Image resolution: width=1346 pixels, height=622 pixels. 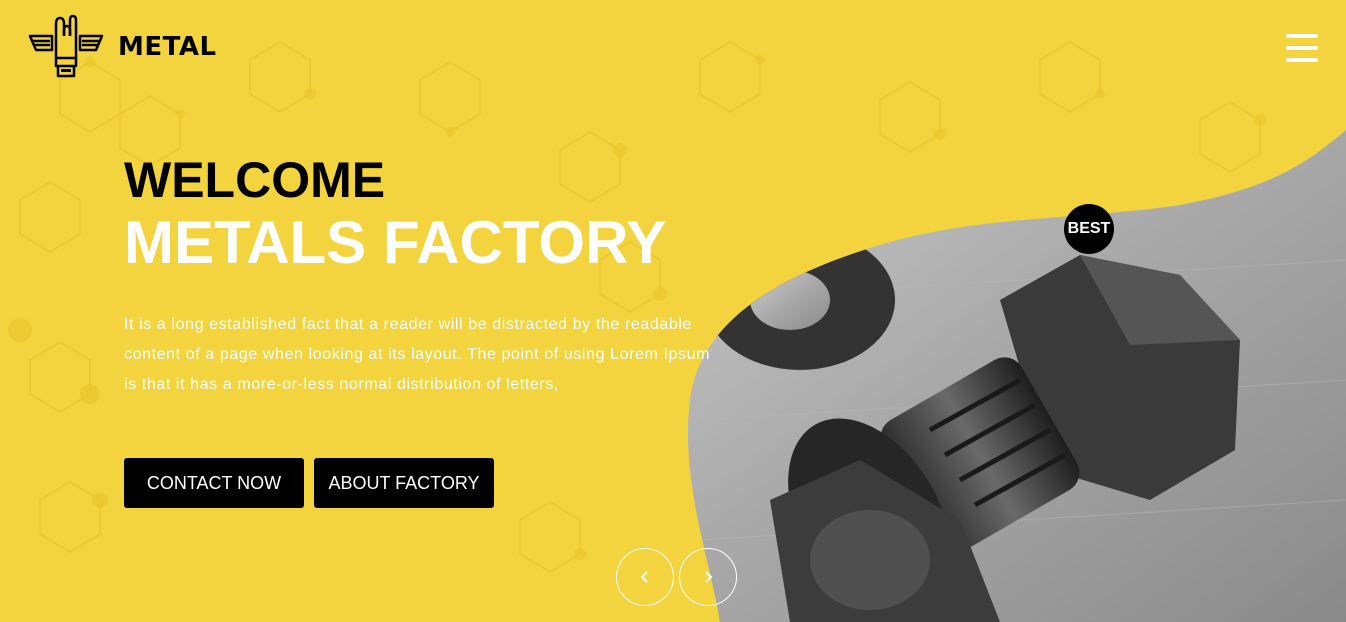 I want to click on rock-hand-wings-icon, so click(x=66, y=46).